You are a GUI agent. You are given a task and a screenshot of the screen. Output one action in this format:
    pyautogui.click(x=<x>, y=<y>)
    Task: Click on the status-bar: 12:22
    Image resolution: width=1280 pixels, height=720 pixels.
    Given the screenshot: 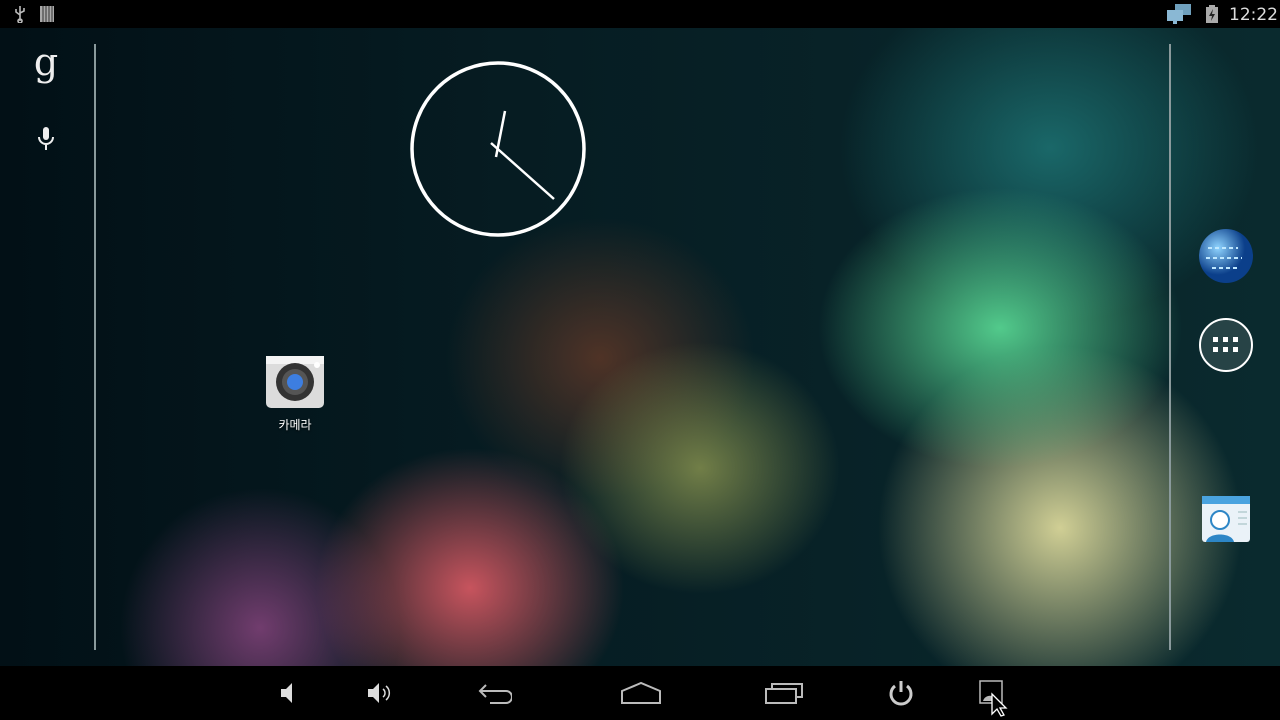 What is the action you would take?
    pyautogui.click(x=640, y=14)
    